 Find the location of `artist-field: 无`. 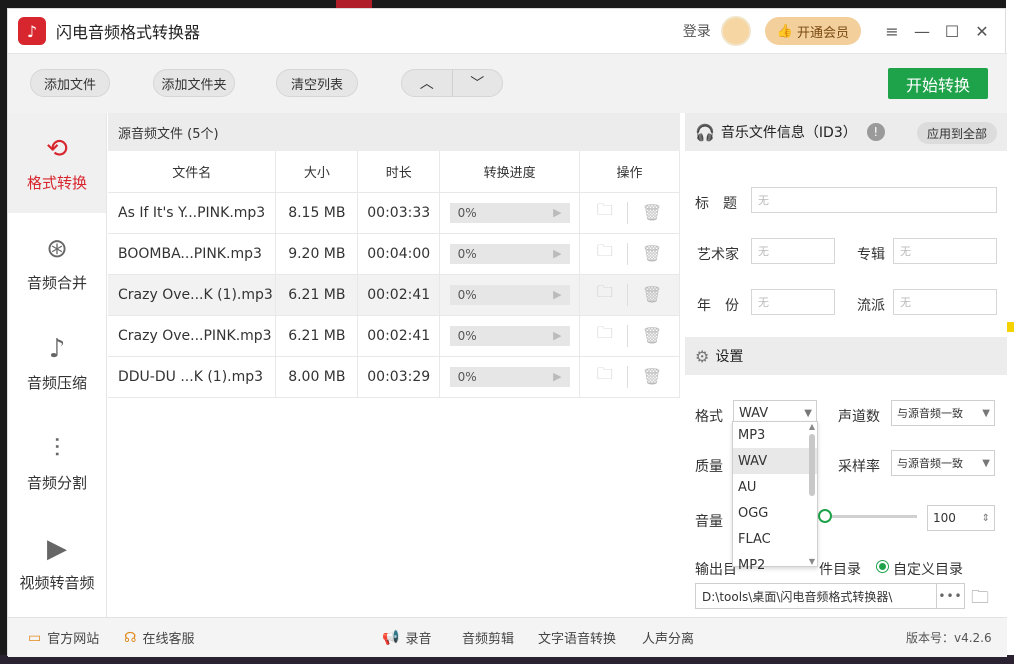

artist-field: 无 is located at coordinates (793, 251).